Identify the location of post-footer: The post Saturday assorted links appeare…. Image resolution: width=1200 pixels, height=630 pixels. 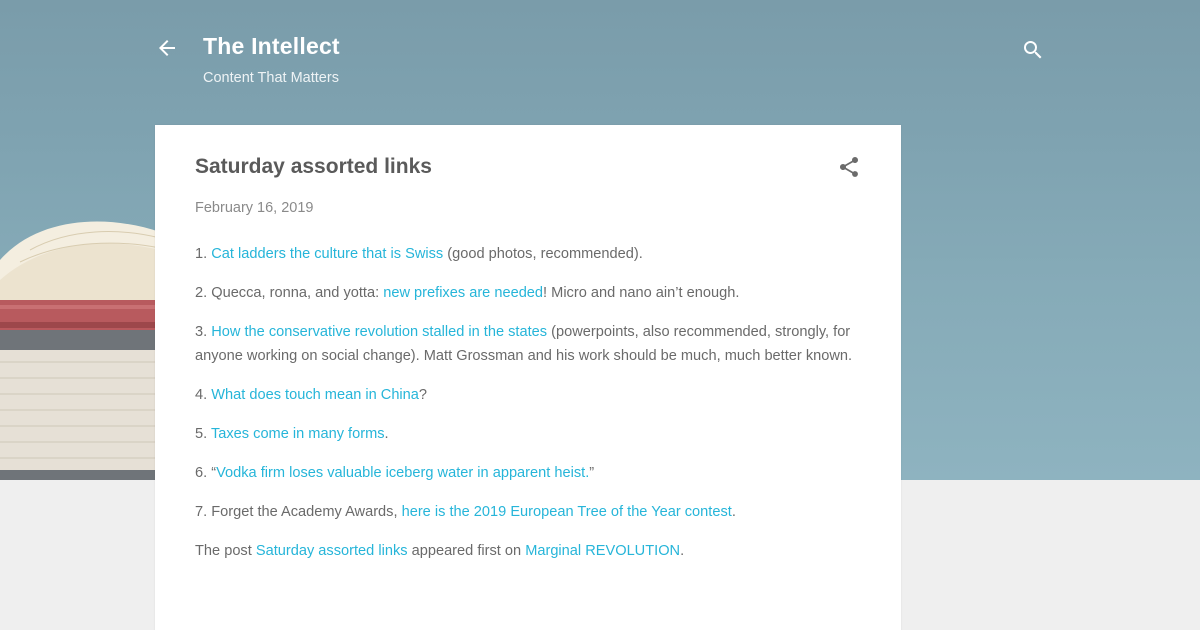
(528, 551).